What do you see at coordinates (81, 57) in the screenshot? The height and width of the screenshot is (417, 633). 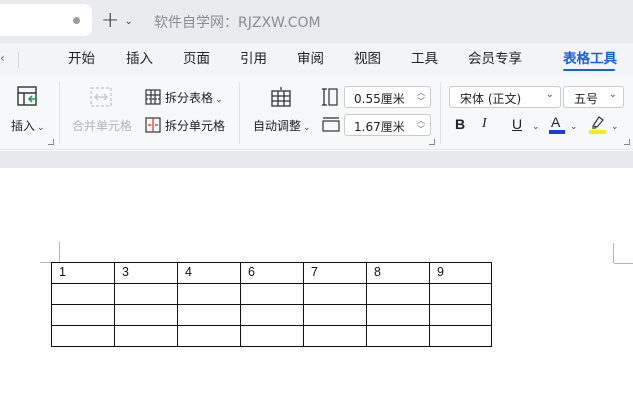 I see `menu-item-home: 开始` at bounding box center [81, 57].